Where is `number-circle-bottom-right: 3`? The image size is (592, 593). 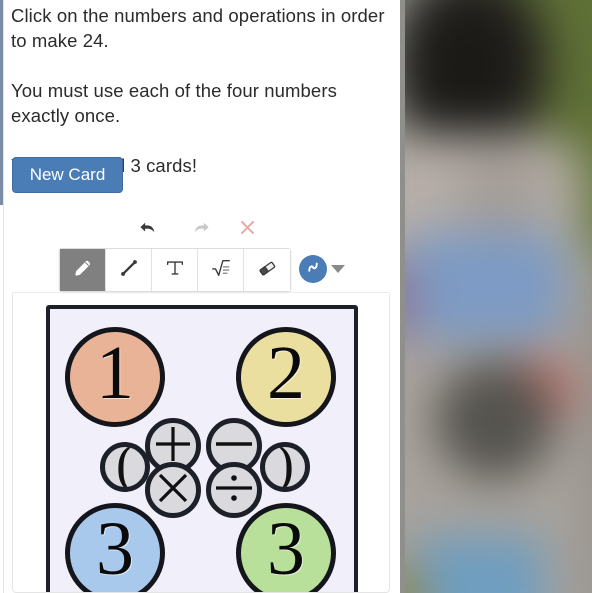
number-circle-bottom-right: 3 is located at coordinates (286, 547).